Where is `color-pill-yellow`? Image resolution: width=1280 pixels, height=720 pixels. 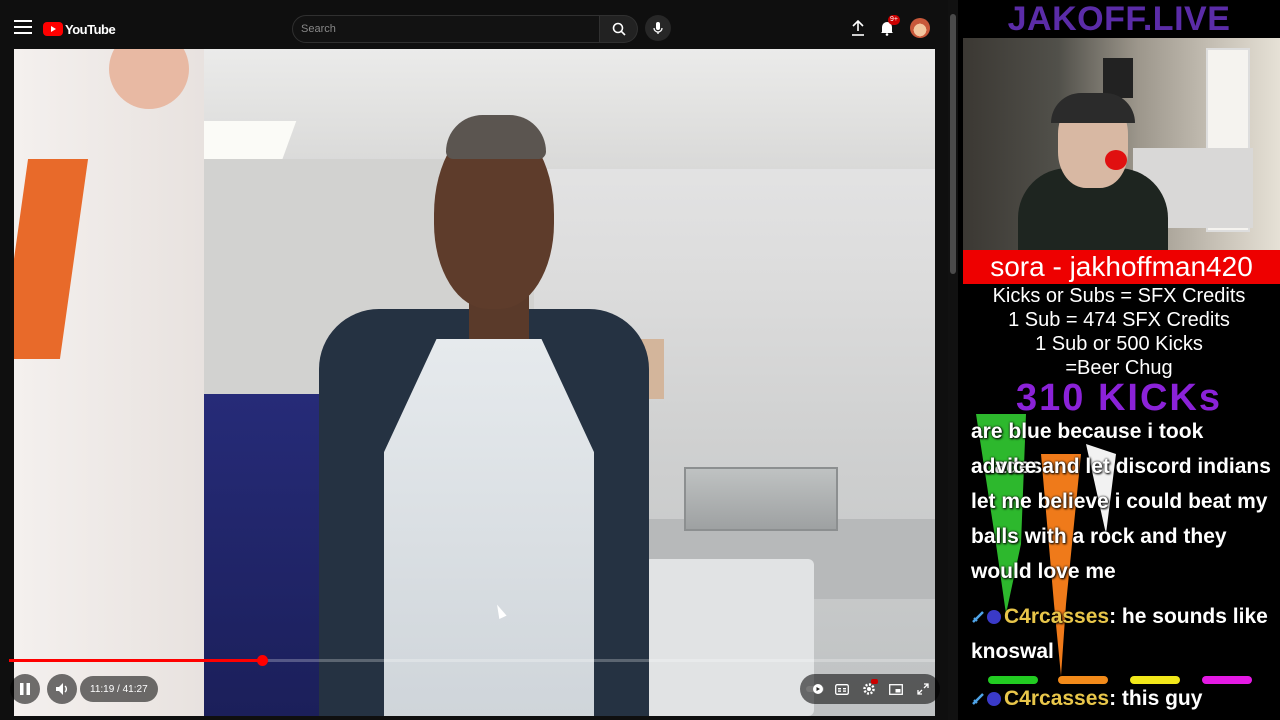 color-pill-yellow is located at coordinates (1155, 680).